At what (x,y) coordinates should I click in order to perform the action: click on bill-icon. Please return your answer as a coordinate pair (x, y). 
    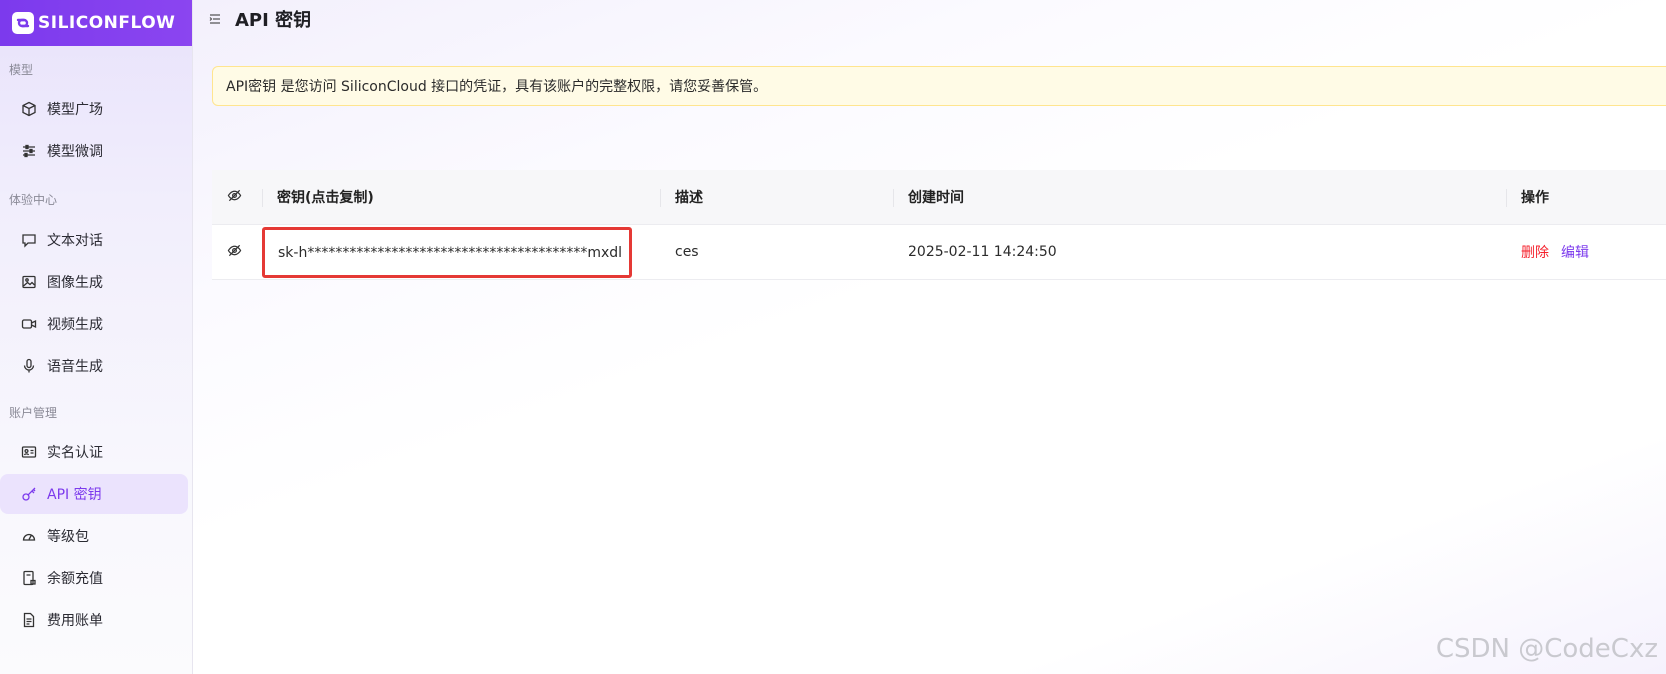
    Looking at the image, I should click on (29, 620).